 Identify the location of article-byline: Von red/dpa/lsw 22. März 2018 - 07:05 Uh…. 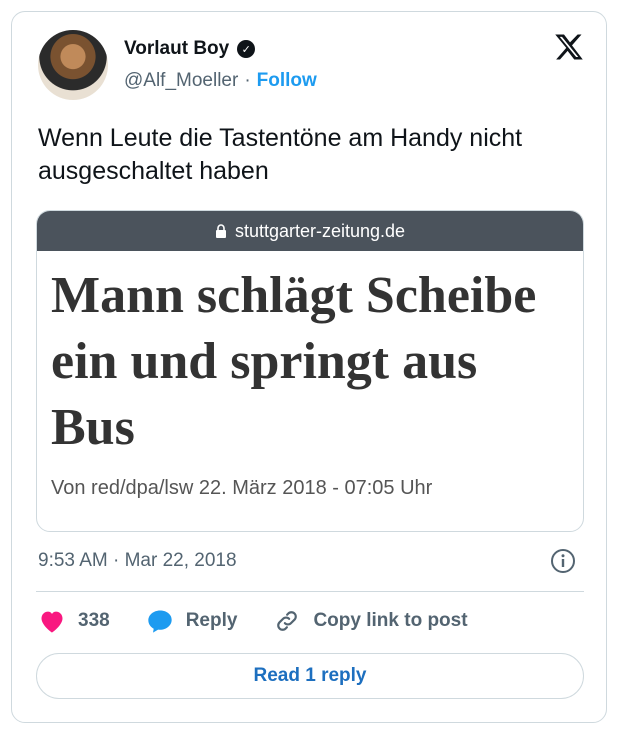
(242, 488).